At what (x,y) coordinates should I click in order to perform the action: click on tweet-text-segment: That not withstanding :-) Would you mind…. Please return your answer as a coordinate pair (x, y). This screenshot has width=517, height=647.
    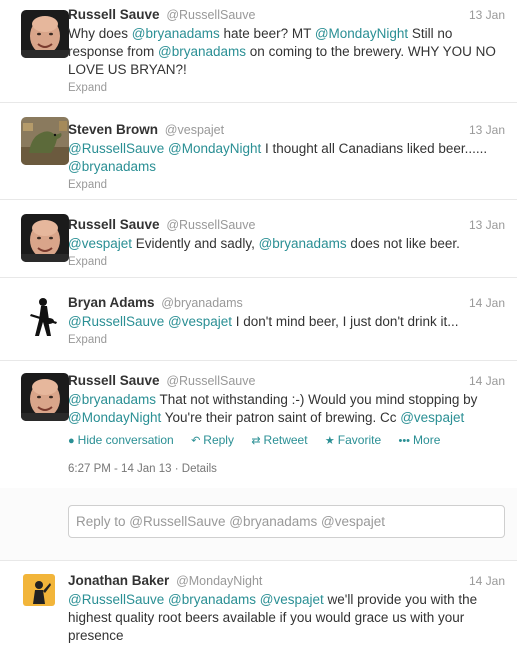
    Looking at the image, I should click on (317, 399).